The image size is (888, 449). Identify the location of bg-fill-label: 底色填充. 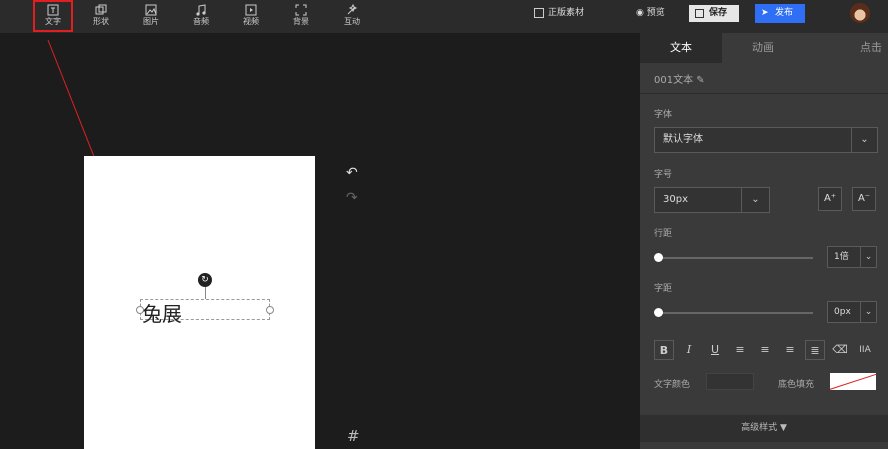
(796, 385).